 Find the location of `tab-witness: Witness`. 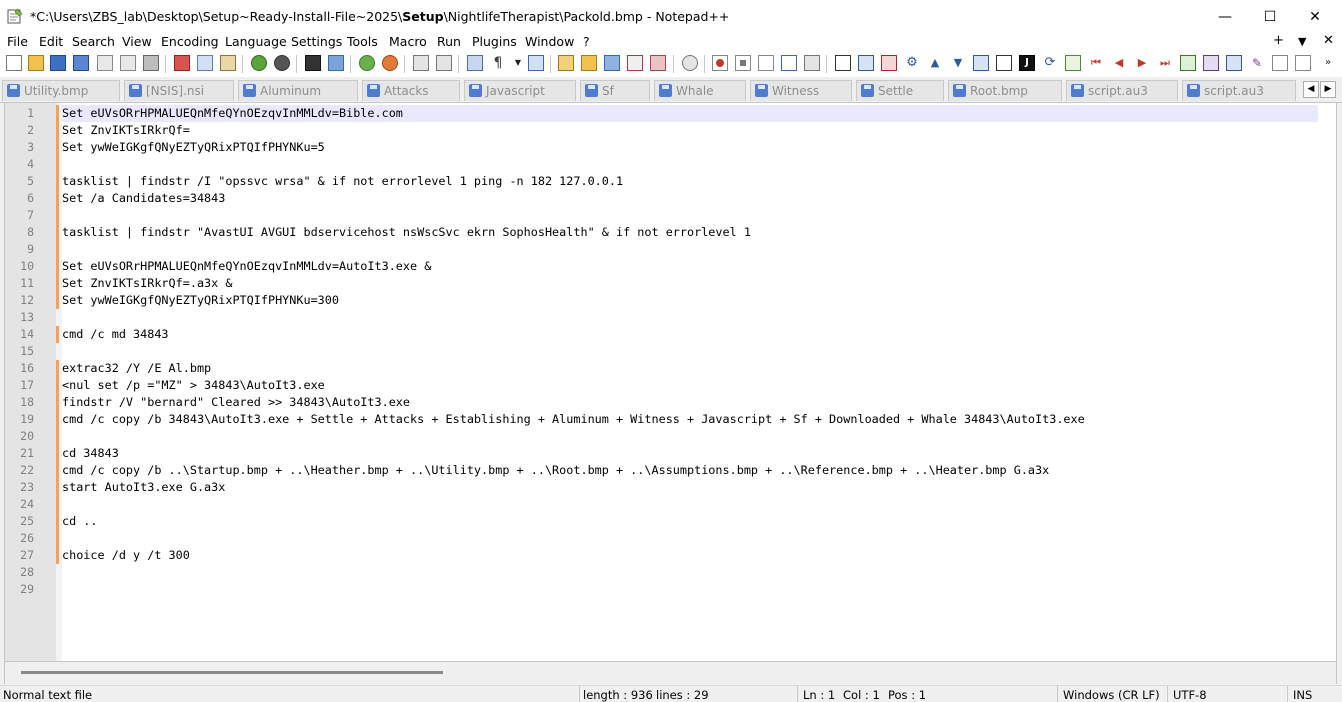

tab-witness: Witness is located at coordinates (801, 90).